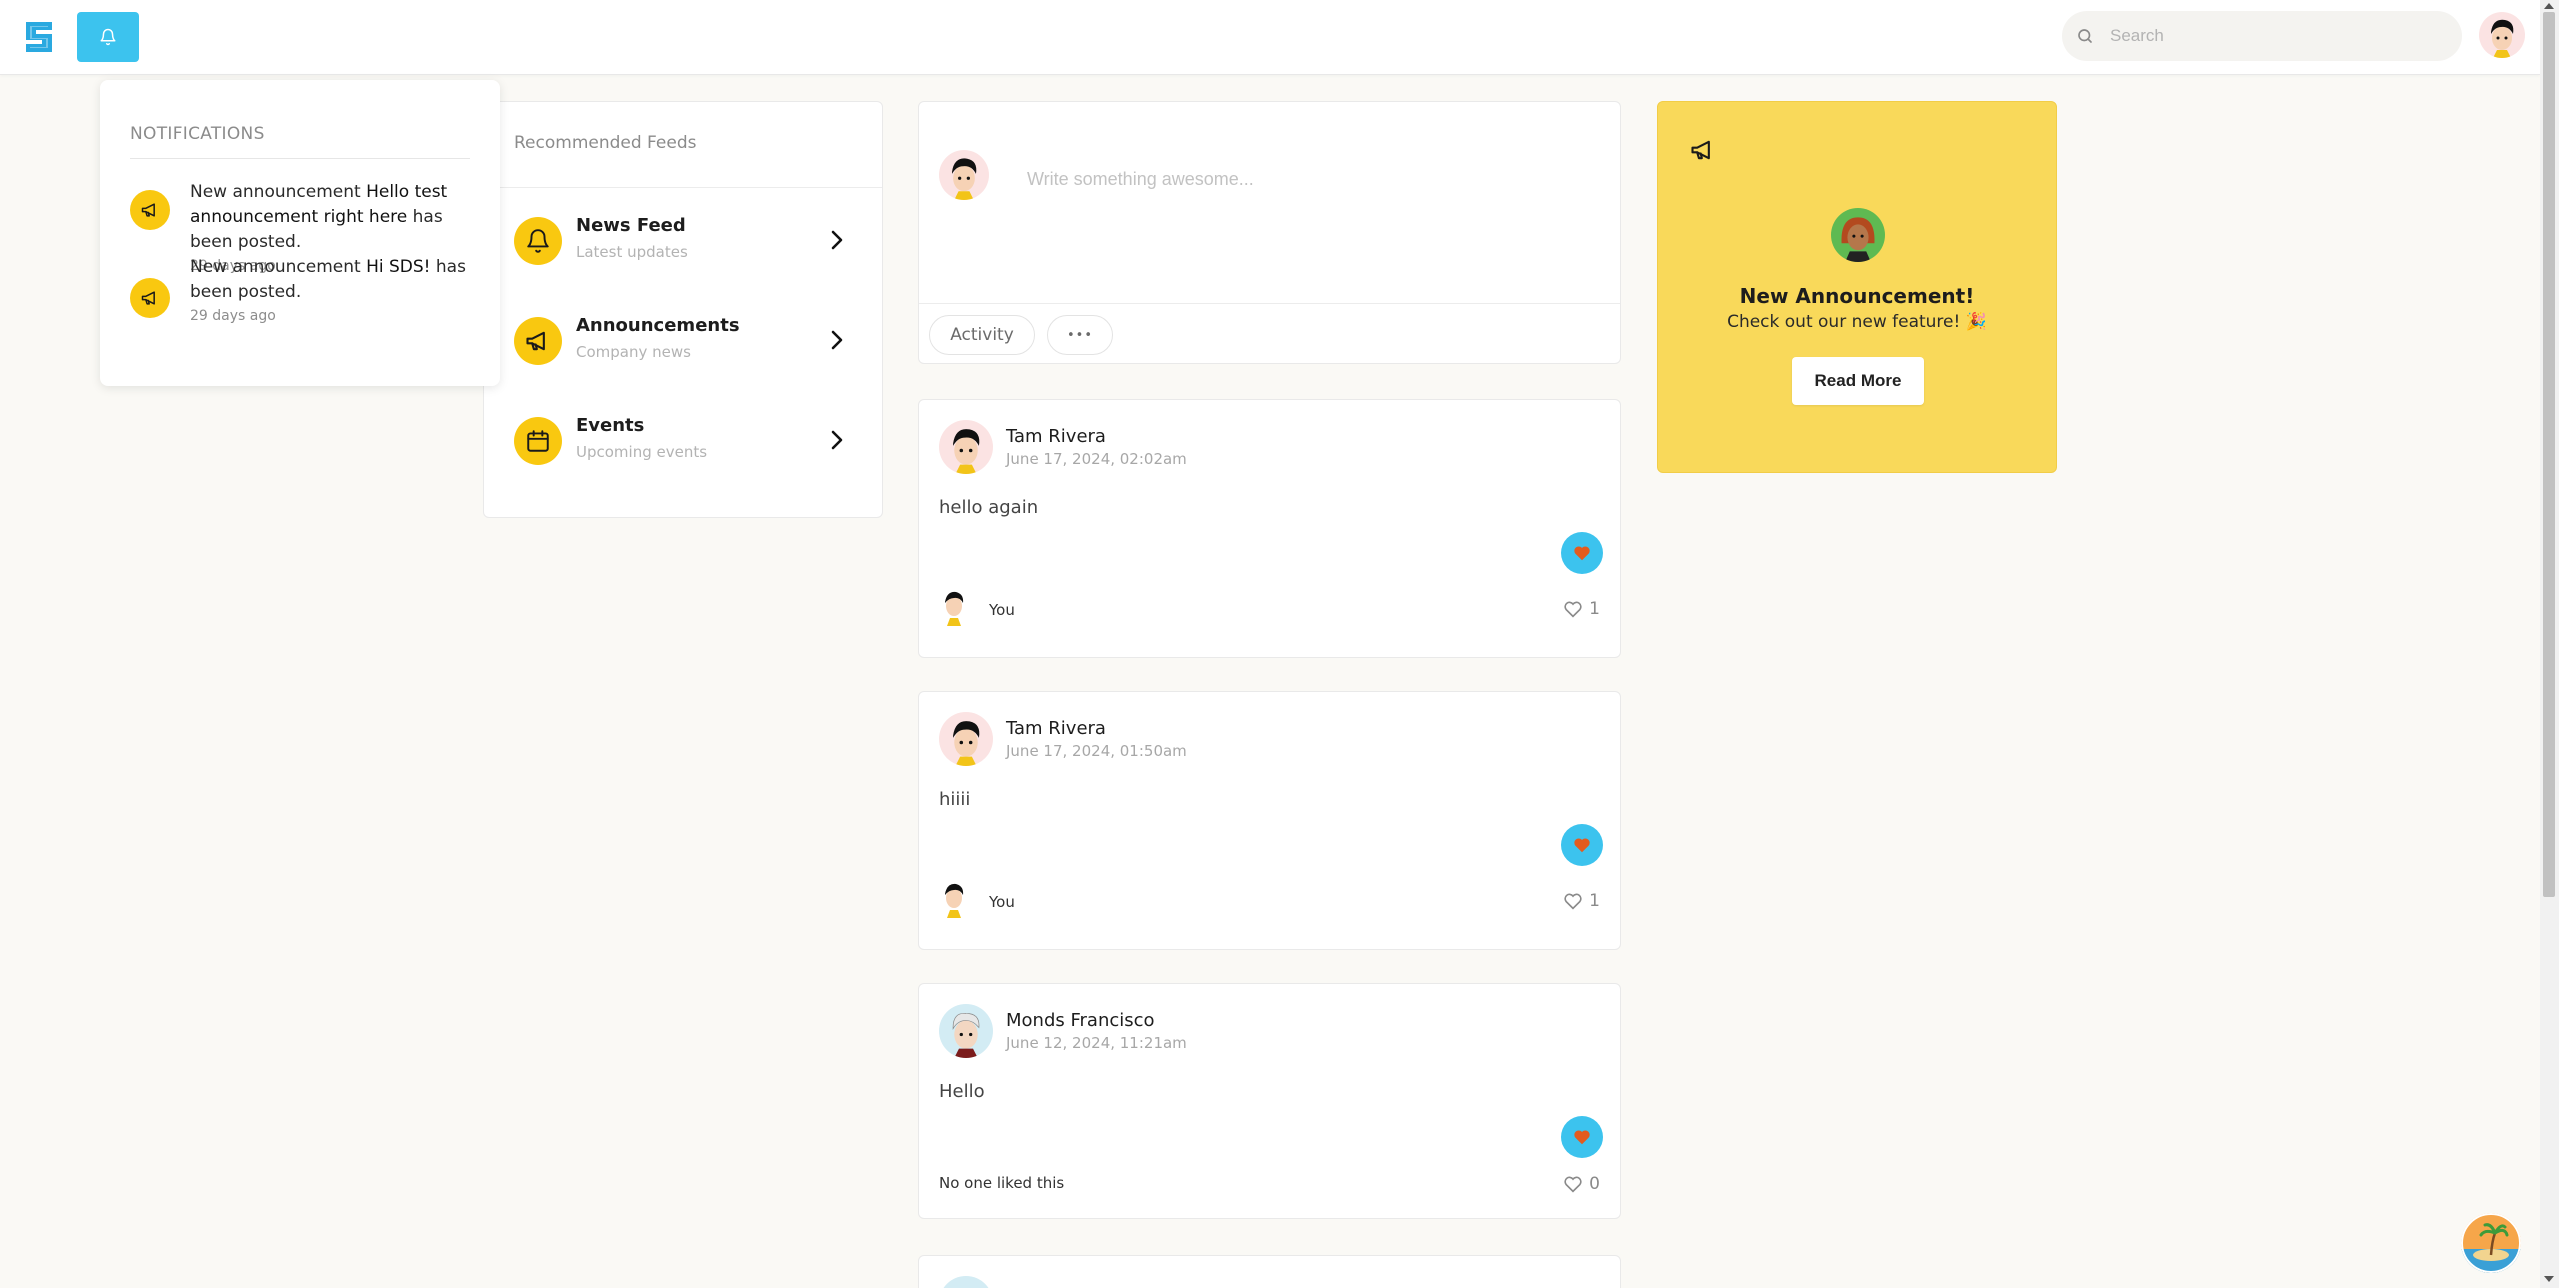 The image size is (2559, 1288). What do you see at coordinates (642, 452) in the screenshot?
I see `feed-subtitle: Upcoming events` at bounding box center [642, 452].